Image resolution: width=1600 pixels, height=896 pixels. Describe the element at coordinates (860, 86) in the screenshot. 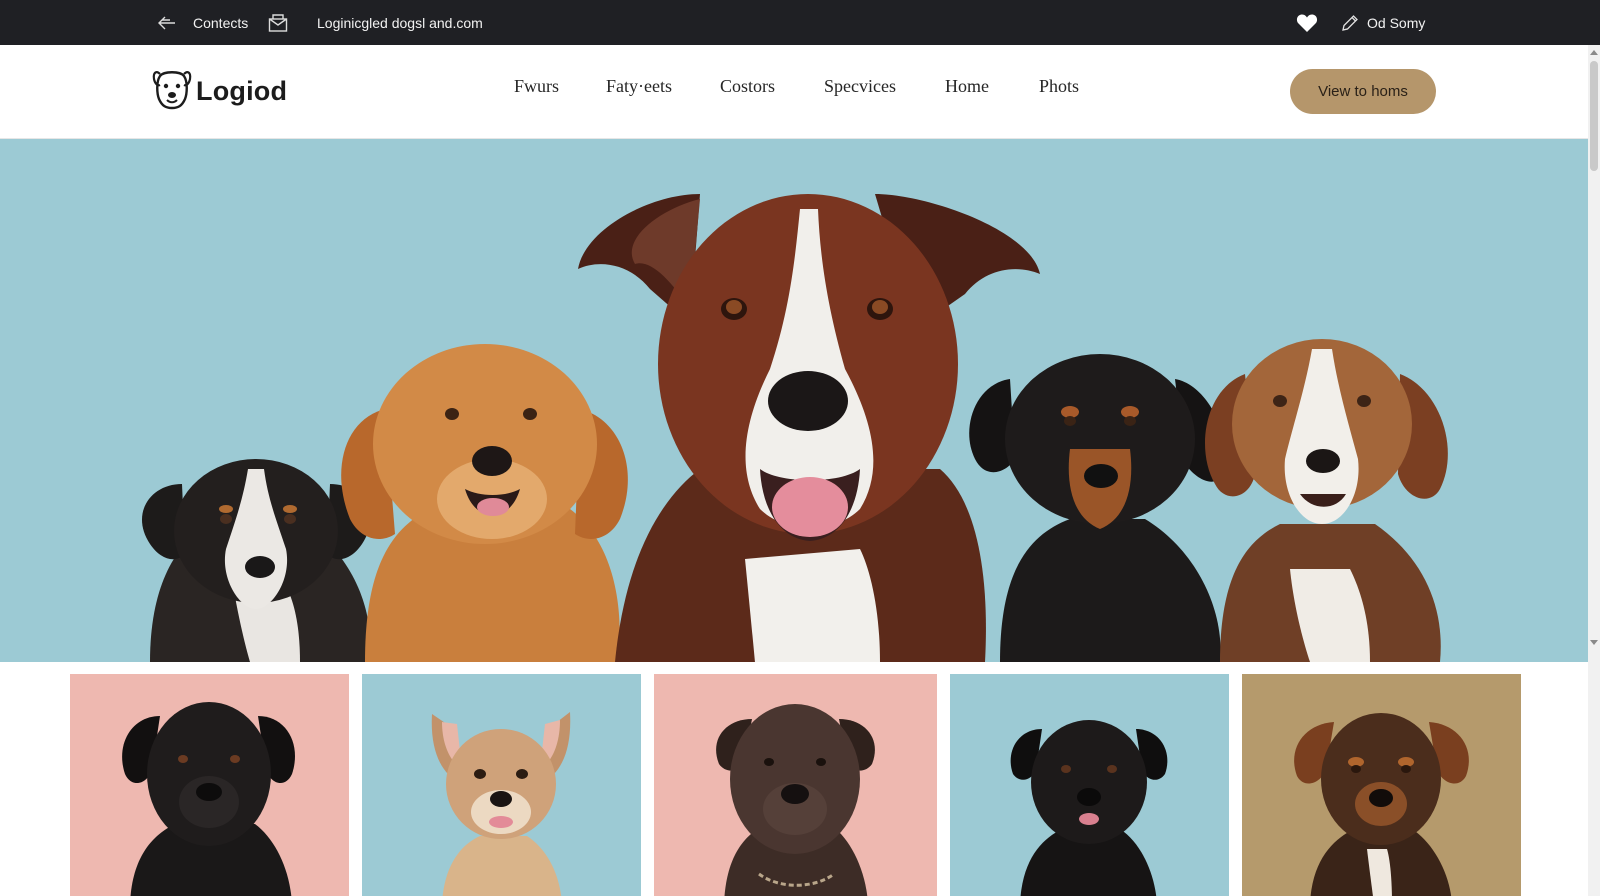

I see `nav-item-specvices: Specvices` at that location.